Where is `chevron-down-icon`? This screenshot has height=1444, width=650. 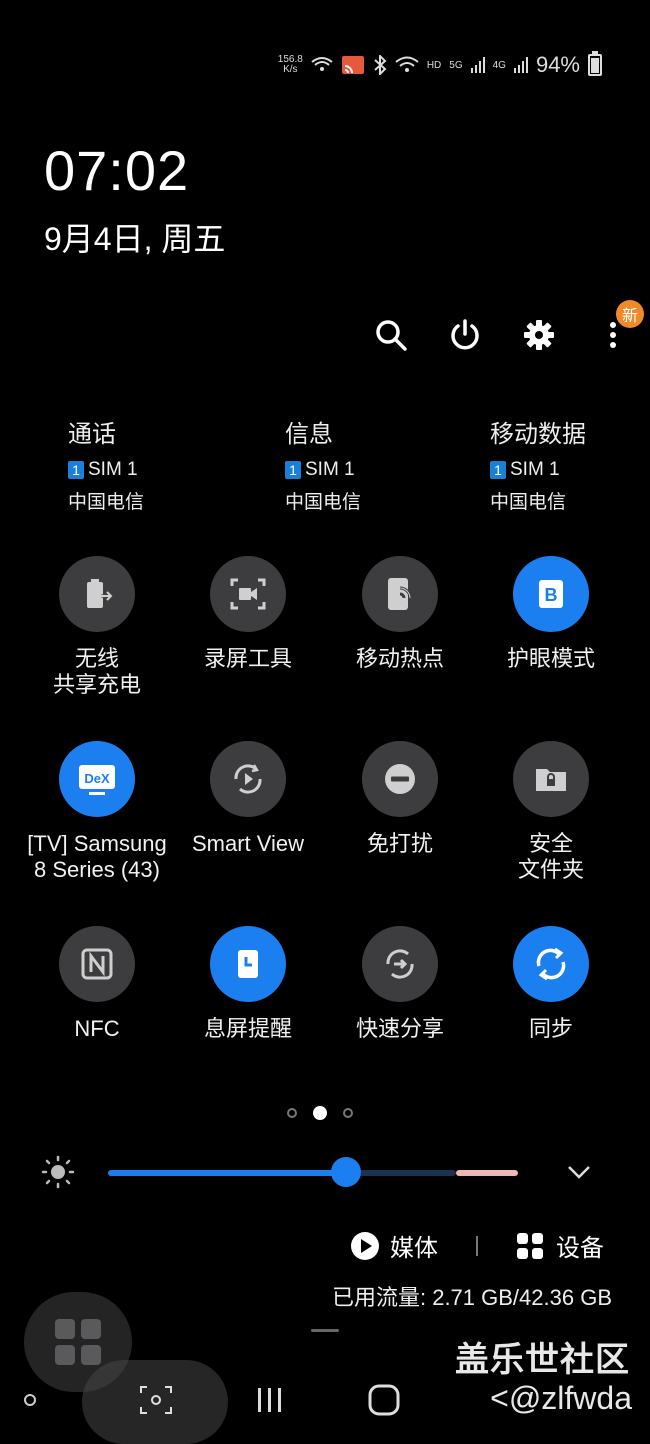 chevron-down-icon is located at coordinates (579, 1172).